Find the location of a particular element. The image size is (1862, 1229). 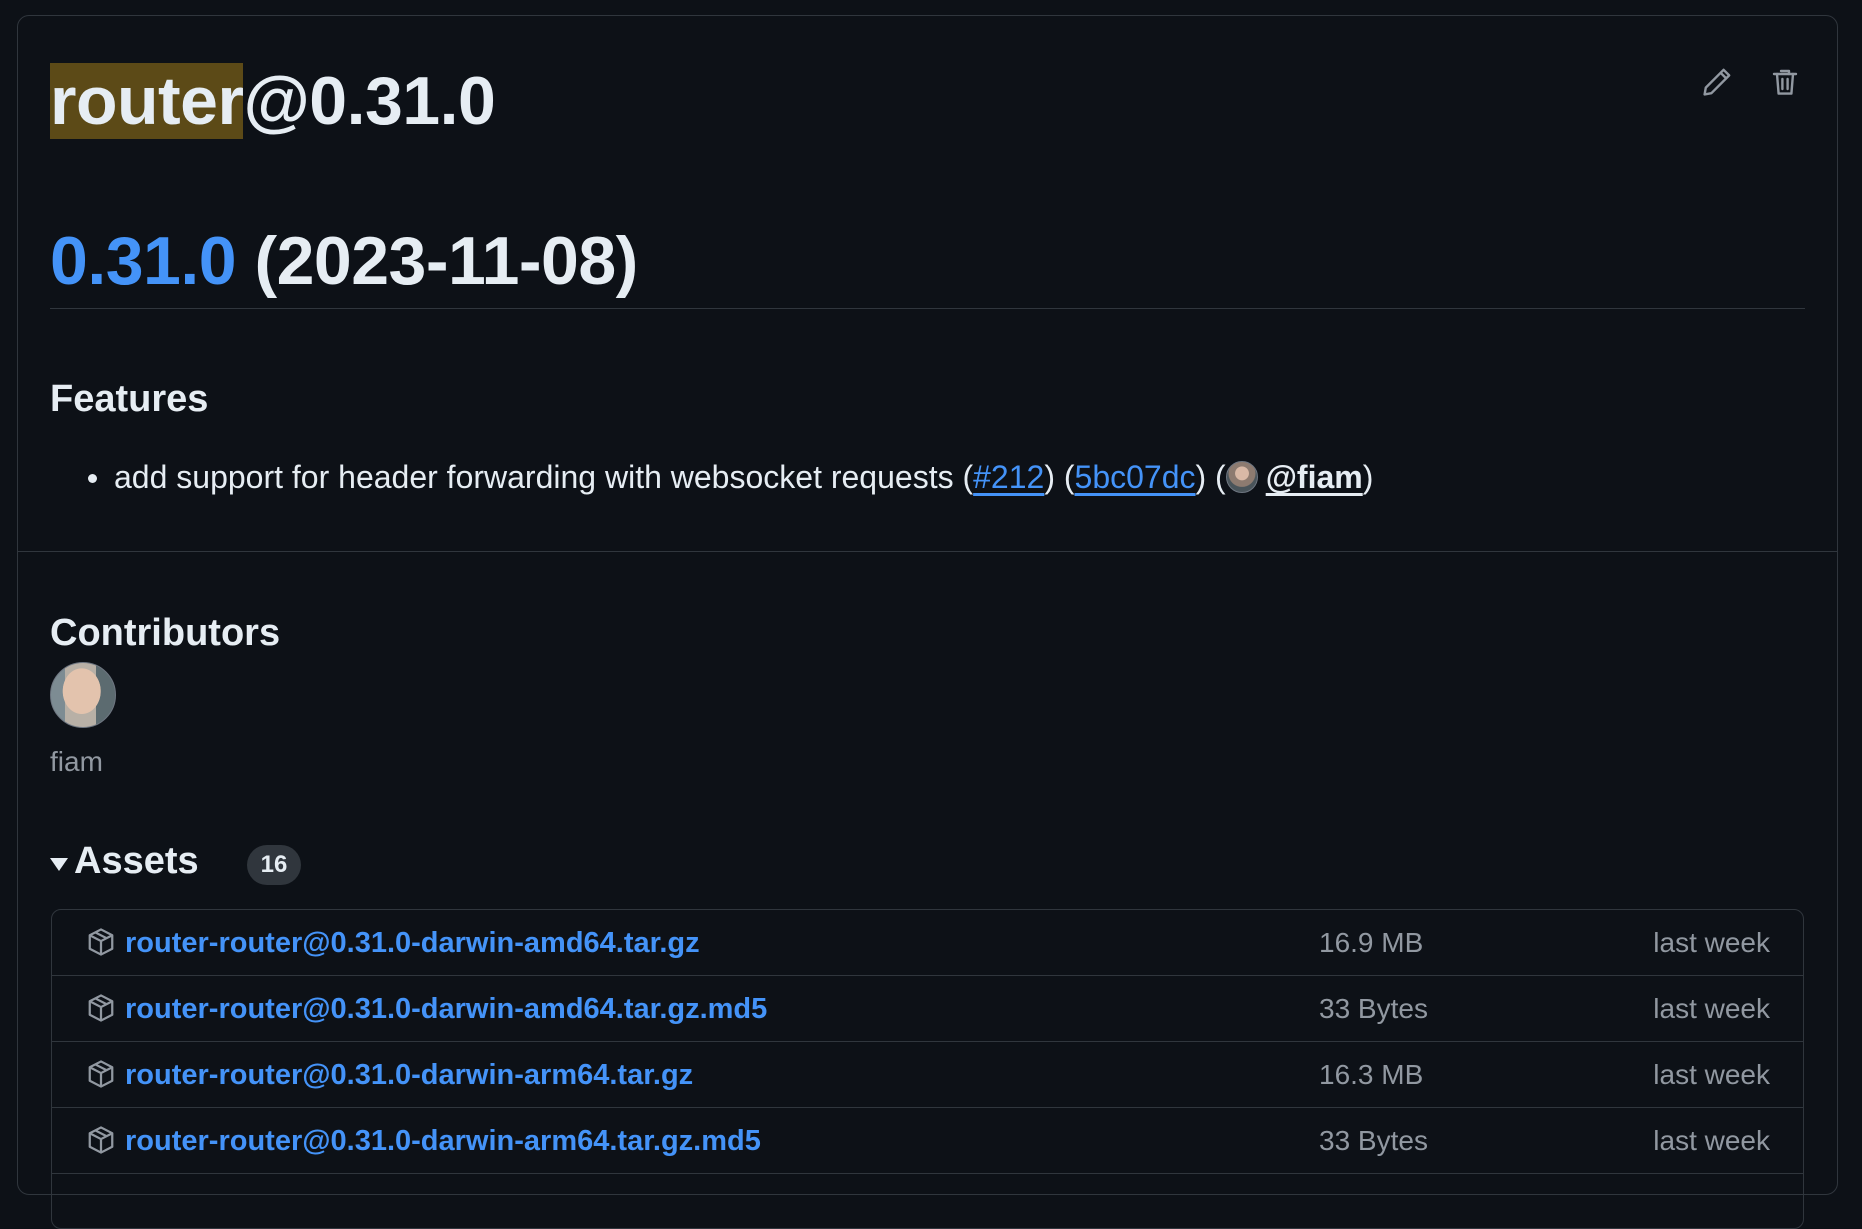

release-actions is located at coordinates (1751, 82).